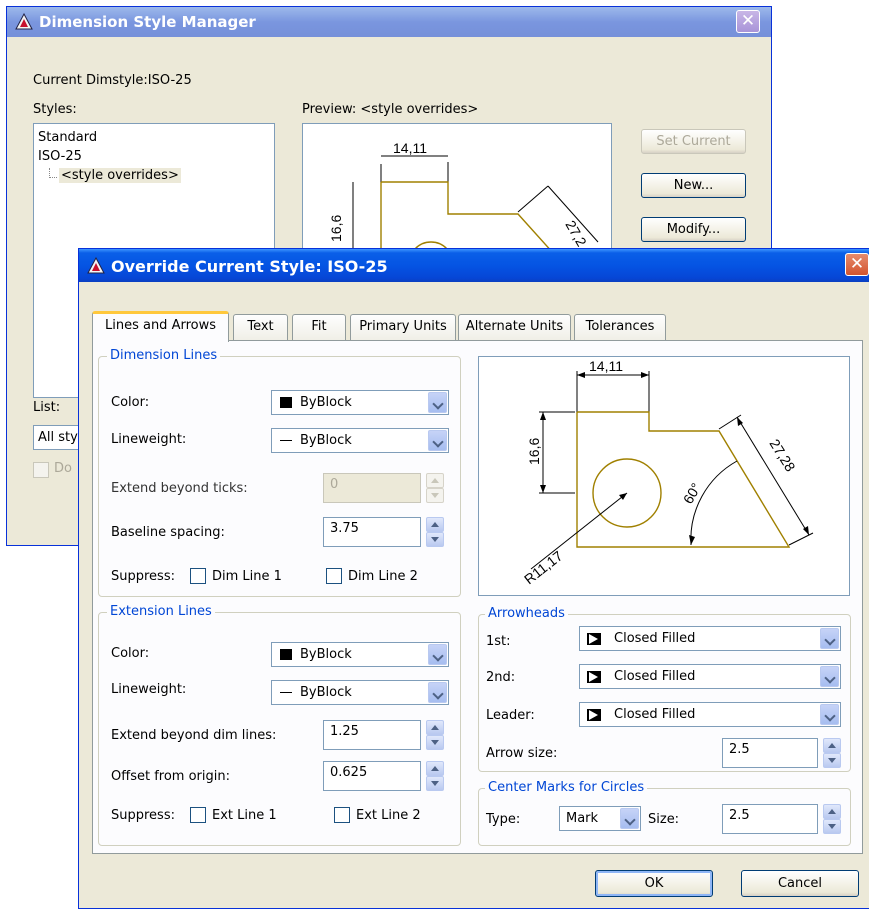 The width and height of the screenshot is (869, 909). Describe the element at coordinates (342, 815) in the screenshot. I see `ext-line2-checkbox` at that location.